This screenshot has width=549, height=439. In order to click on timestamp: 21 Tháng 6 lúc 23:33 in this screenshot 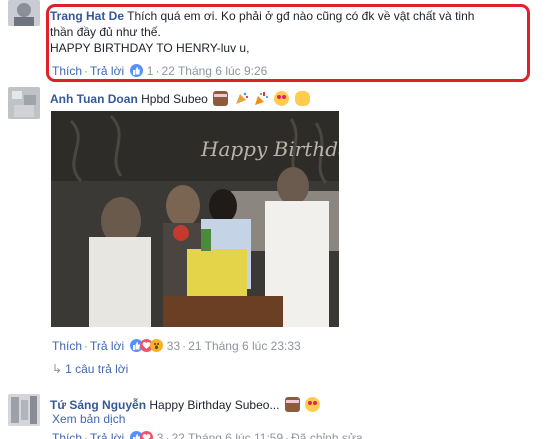, I will do `click(244, 346)`.